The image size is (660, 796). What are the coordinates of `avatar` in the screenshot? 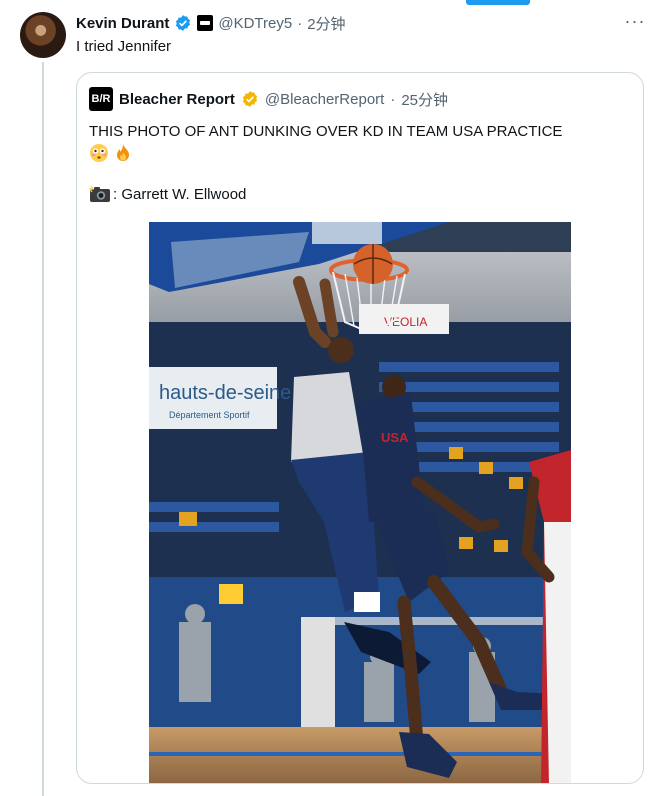 It's located at (43, 35).